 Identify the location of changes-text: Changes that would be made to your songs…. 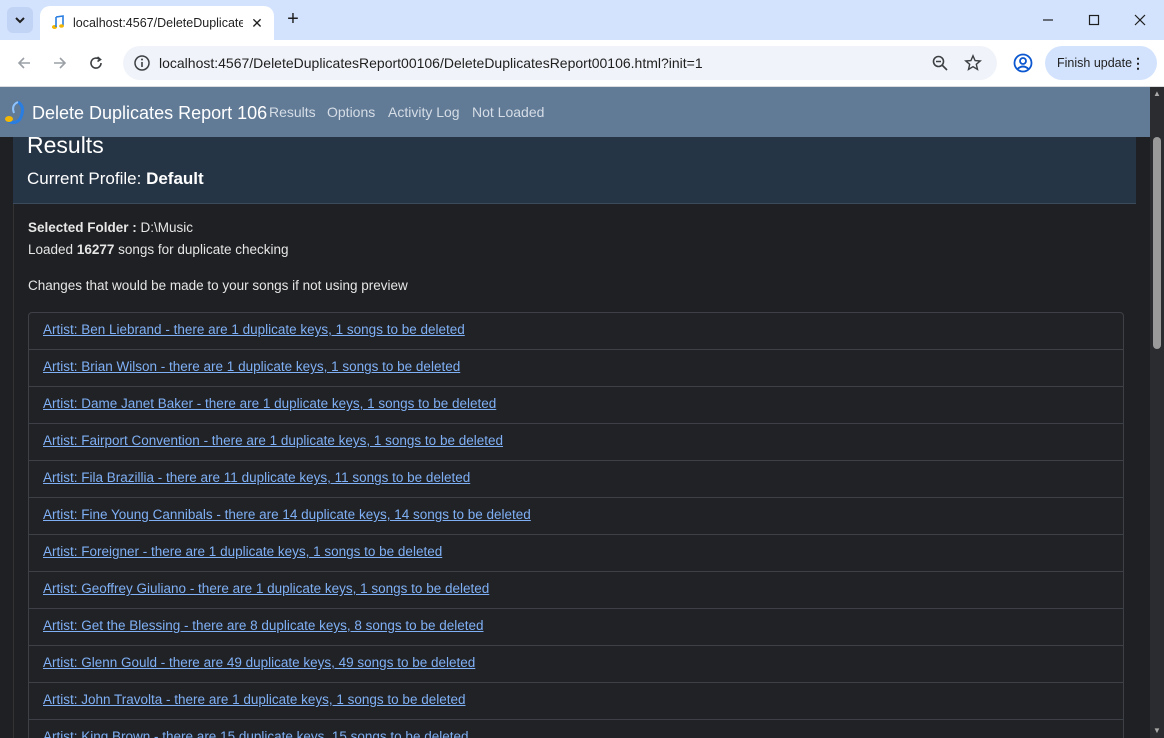
(218, 285).